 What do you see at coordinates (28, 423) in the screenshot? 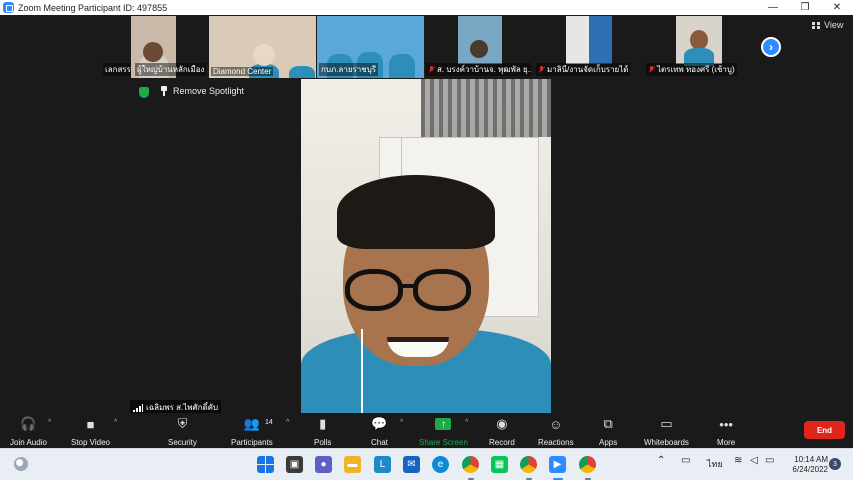
I see `headphones-icon: 🎧` at bounding box center [28, 423].